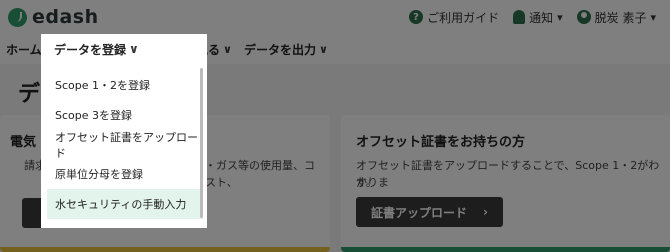 This screenshot has width=670, height=252. What do you see at coordinates (125, 204) in the screenshot?
I see `menu-item-water-security: 水セキュリティの手動入力` at bounding box center [125, 204].